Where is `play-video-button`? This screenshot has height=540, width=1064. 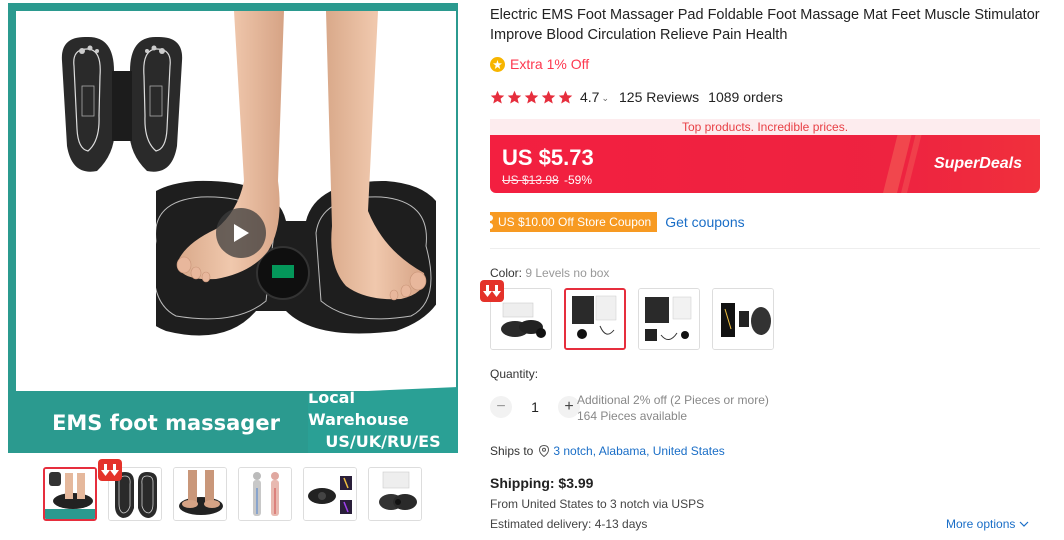
play-video-button is located at coordinates (241, 233).